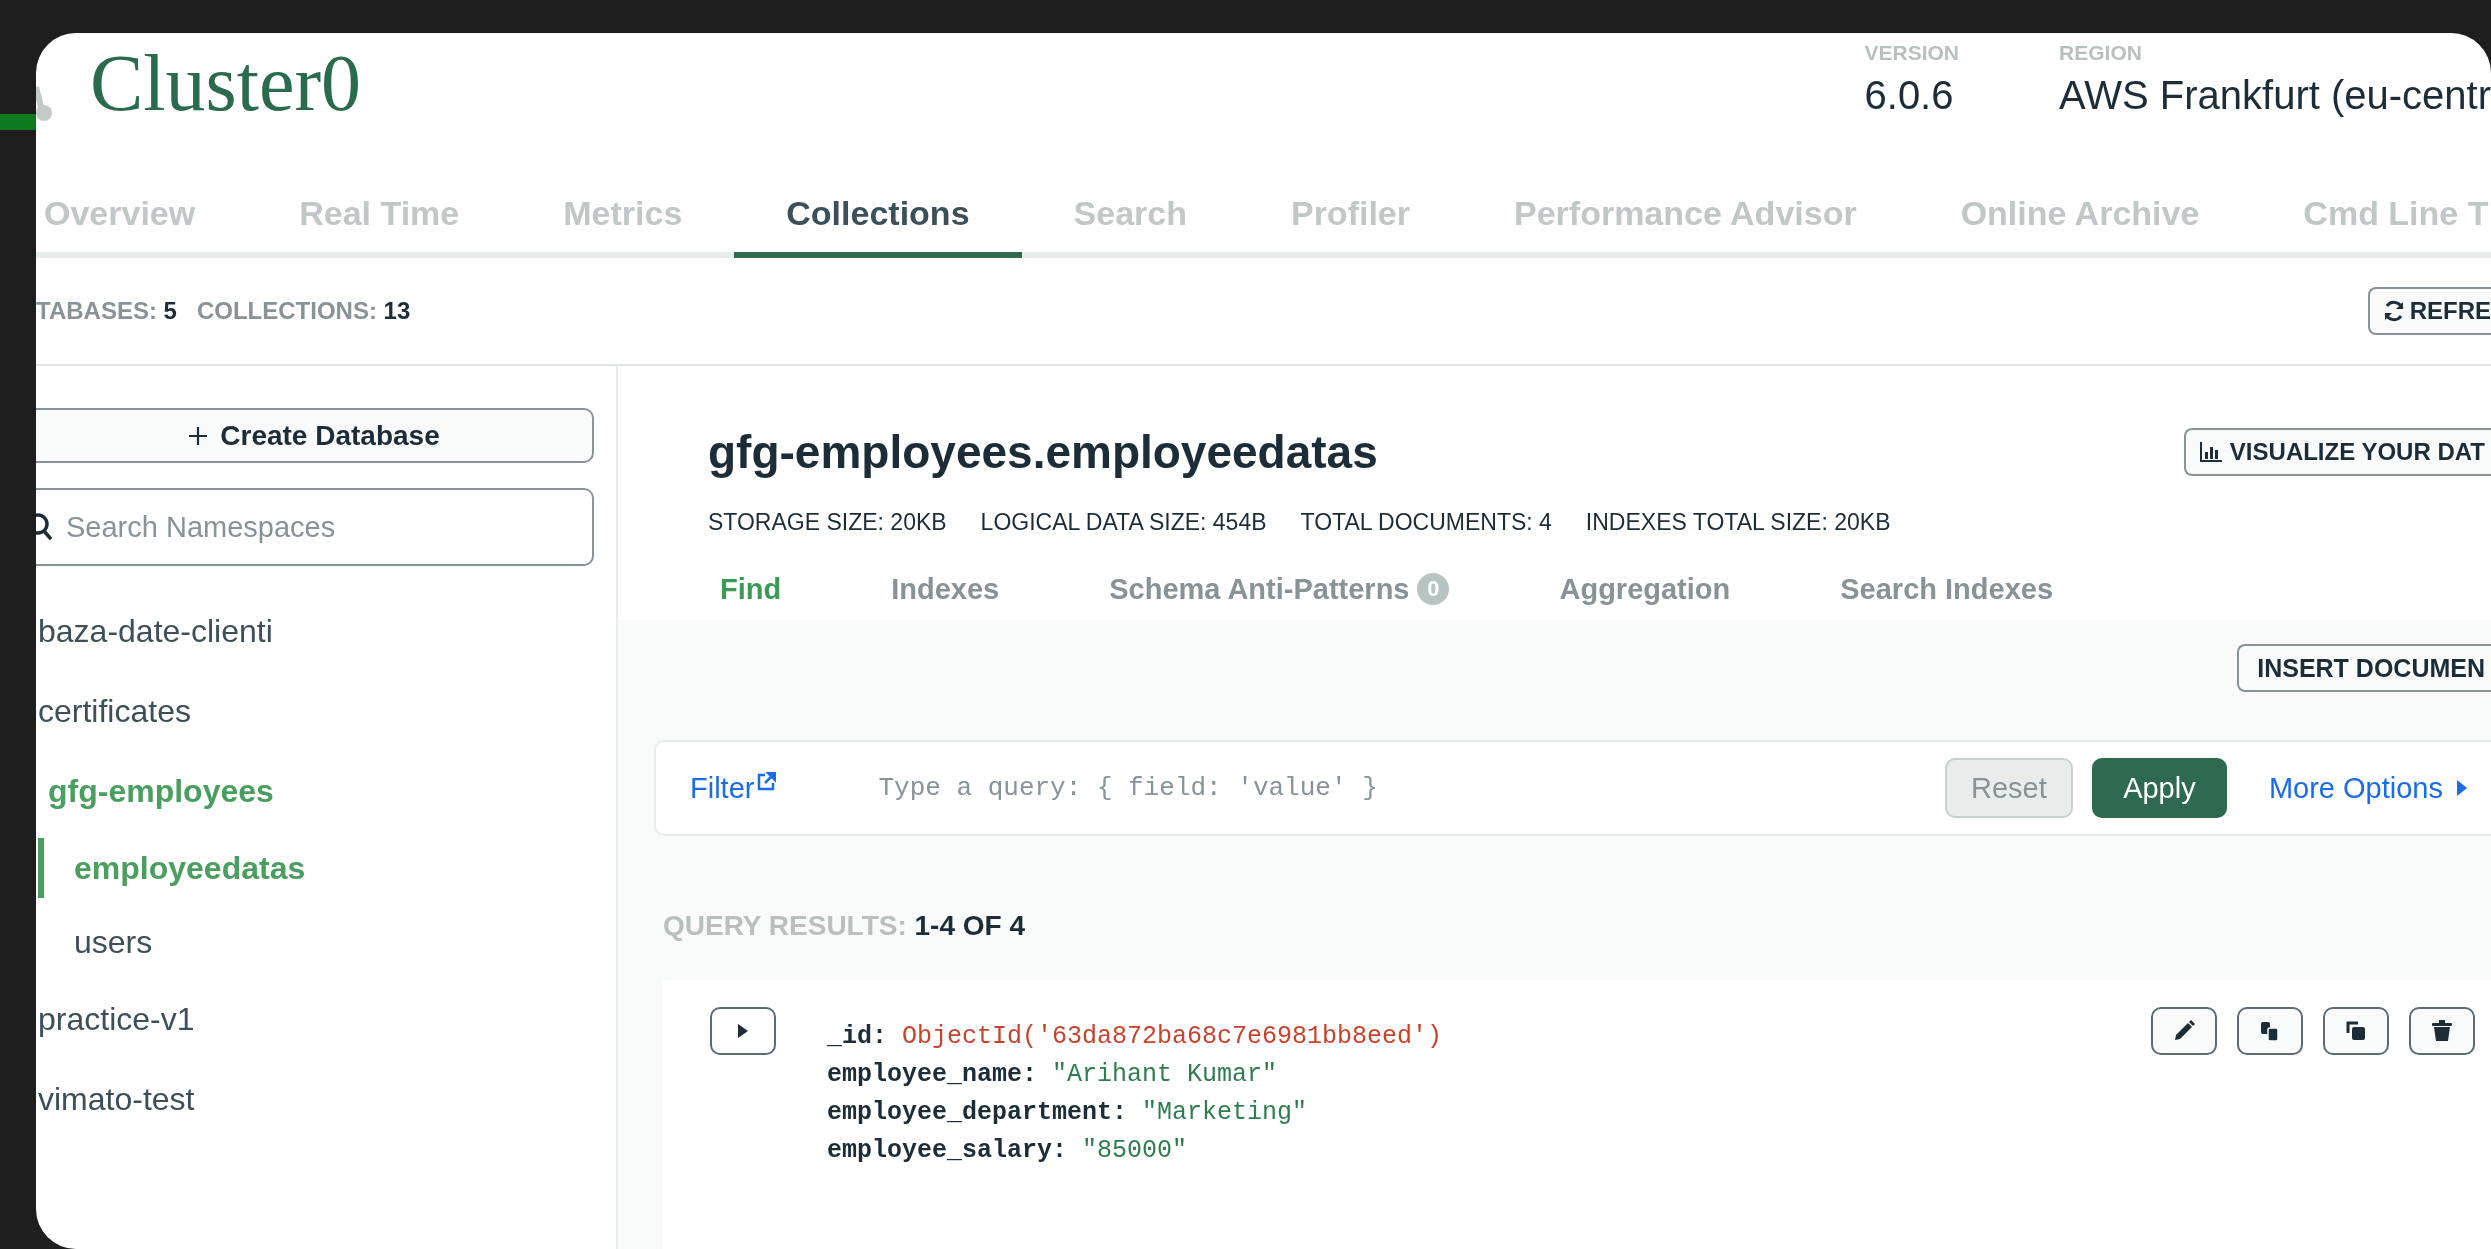 The width and height of the screenshot is (2491, 1249). What do you see at coordinates (766, 781) in the screenshot?
I see `external-link-icon` at bounding box center [766, 781].